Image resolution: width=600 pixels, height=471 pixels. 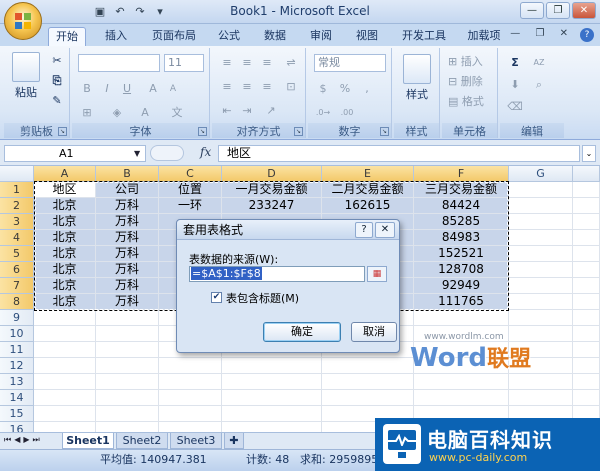 I want to click on cancel-button: 取消, so click(x=374, y=332).